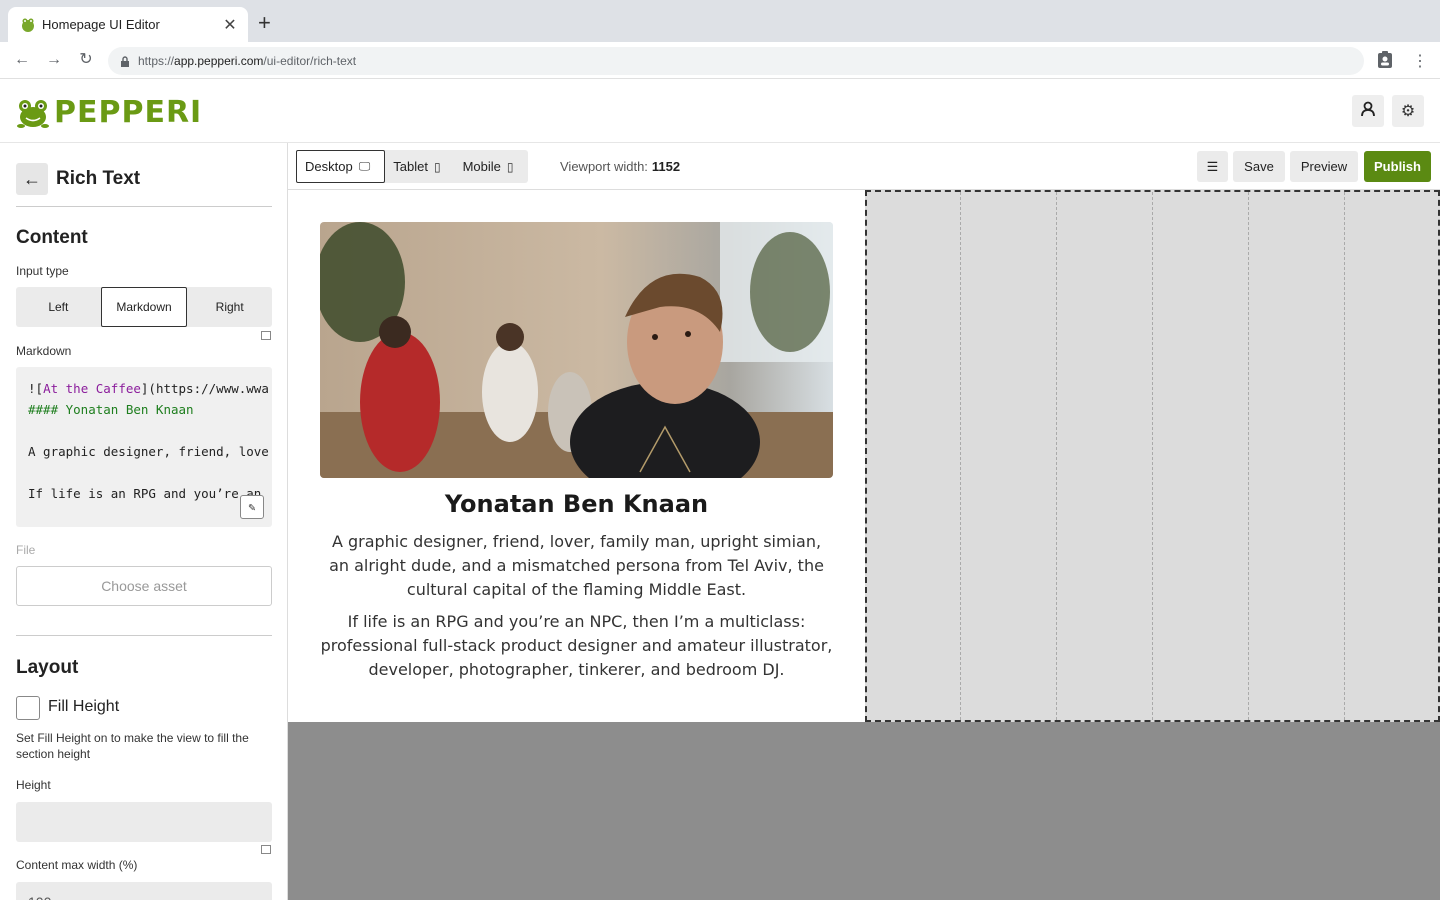  Describe the element at coordinates (1397, 166) in the screenshot. I see `publish-button: Publish` at that location.